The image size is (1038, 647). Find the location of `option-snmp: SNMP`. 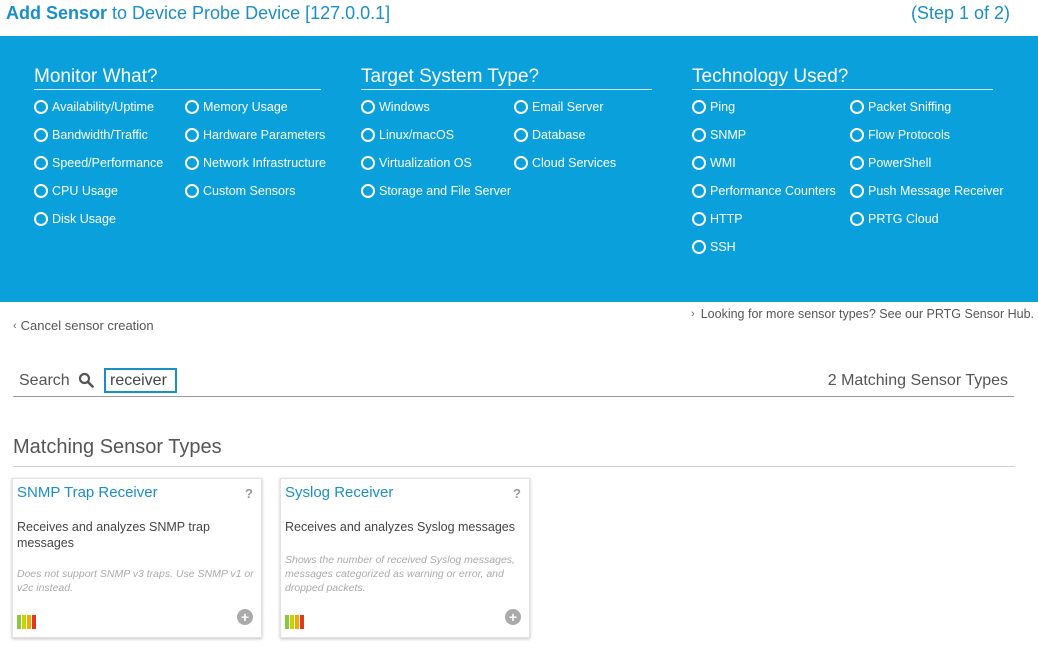

option-snmp: SNMP is located at coordinates (719, 135).